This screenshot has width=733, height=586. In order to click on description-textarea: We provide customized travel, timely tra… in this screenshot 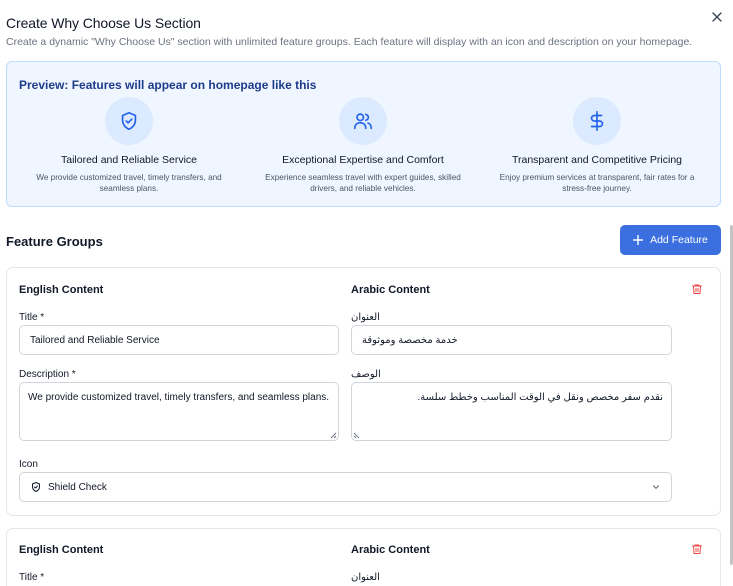, I will do `click(179, 411)`.